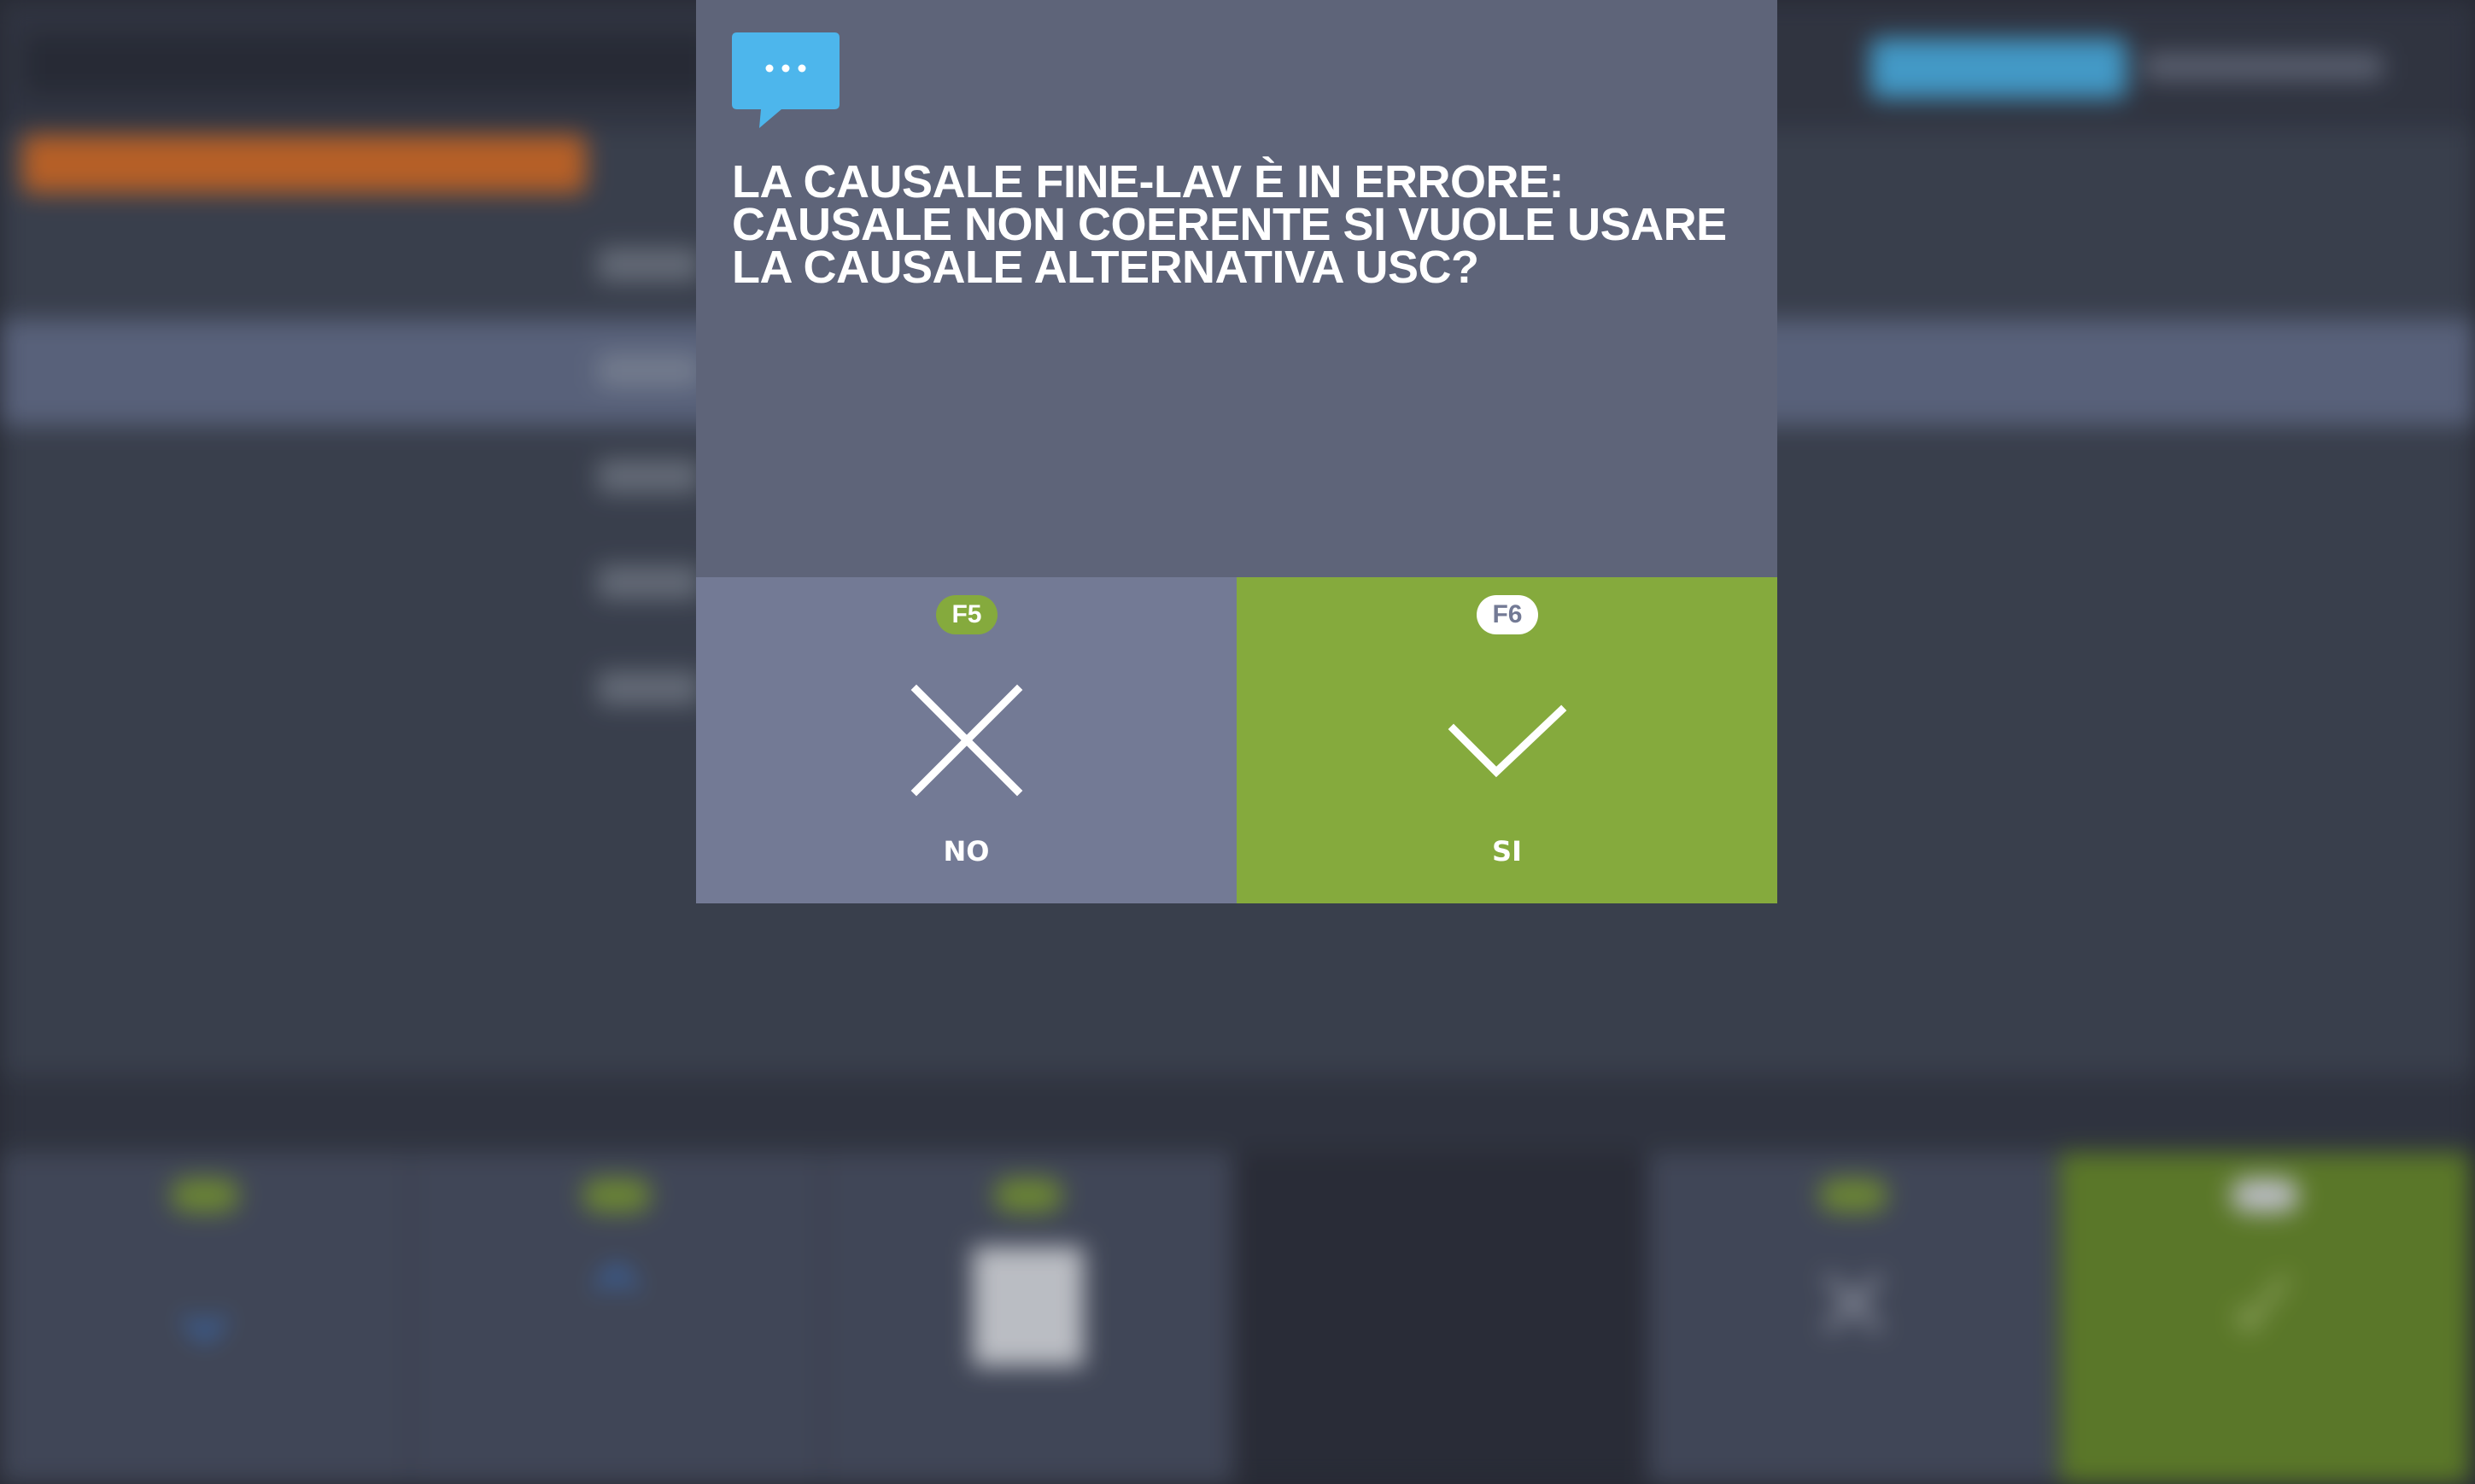 Image resolution: width=2475 pixels, height=1484 pixels. Describe the element at coordinates (1507, 614) in the screenshot. I see `shortcut-badge-f6: F6` at that location.